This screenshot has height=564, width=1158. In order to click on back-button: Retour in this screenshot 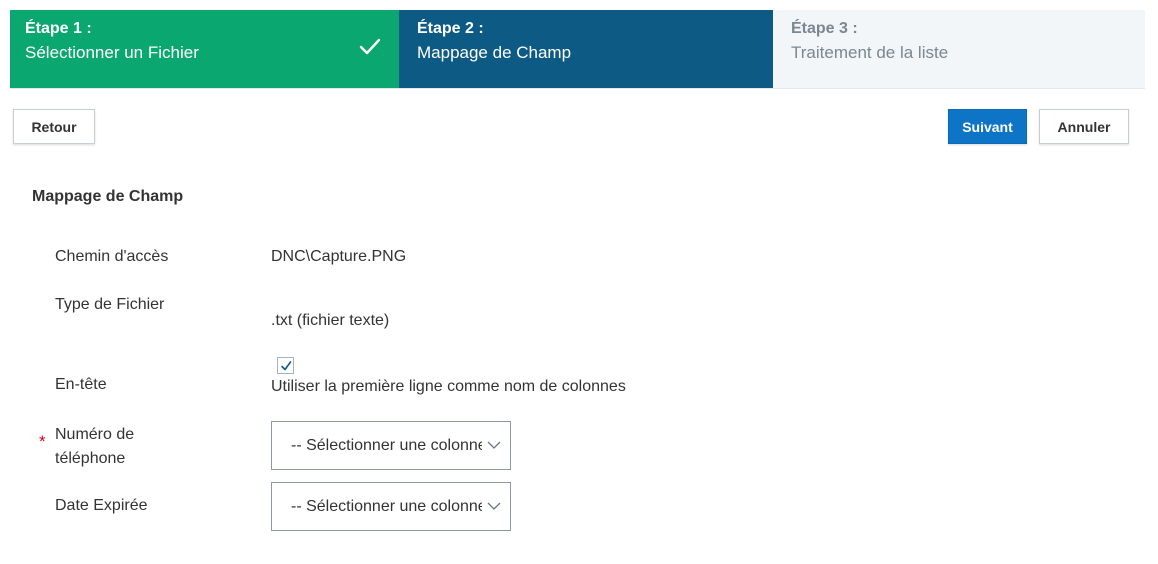, I will do `click(54, 126)`.